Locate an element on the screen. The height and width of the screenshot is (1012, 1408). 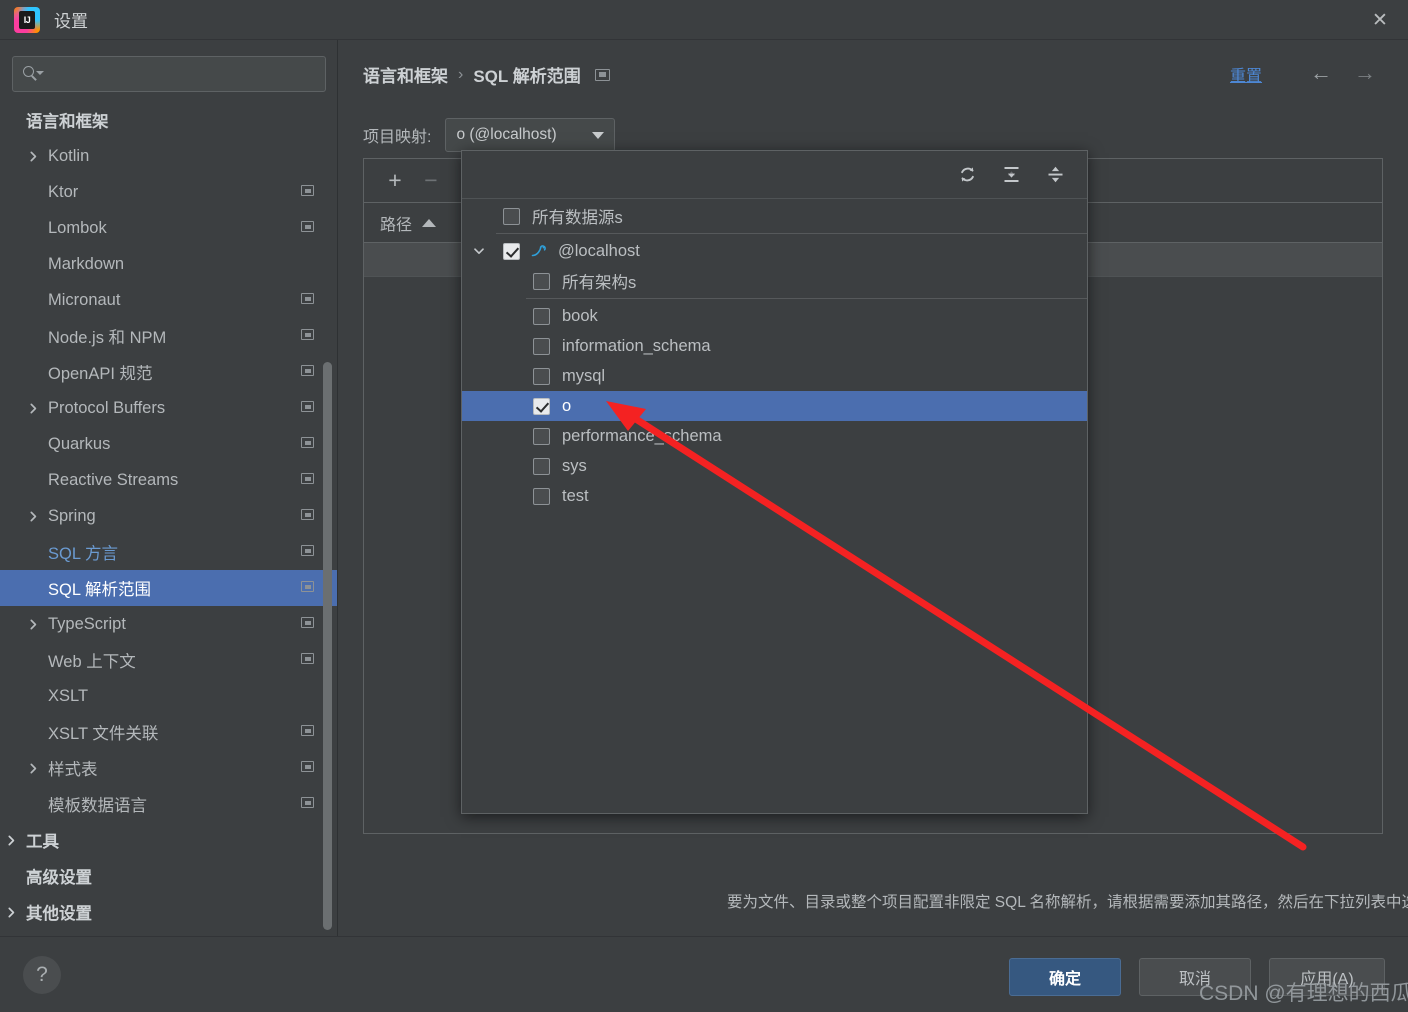
sidebar-item-markdown: Markdown is located at coordinates (168, 264).